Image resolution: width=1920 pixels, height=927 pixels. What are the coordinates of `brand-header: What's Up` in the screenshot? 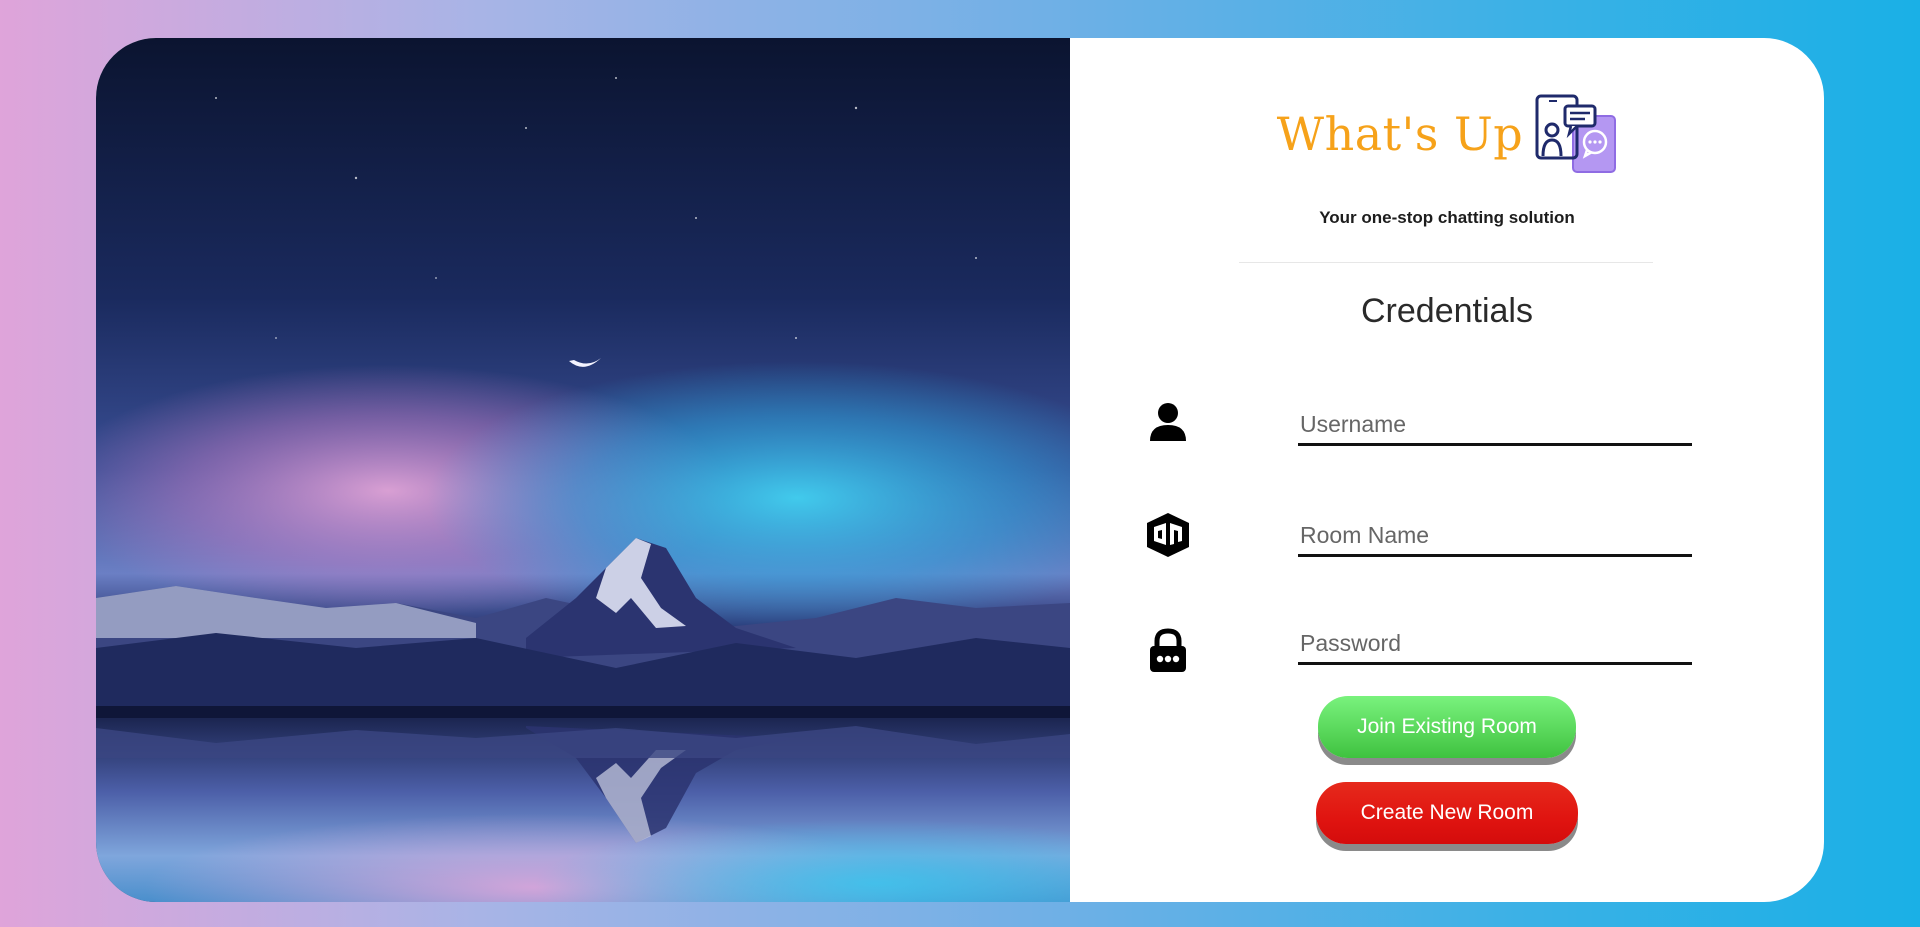 It's located at (1447, 134).